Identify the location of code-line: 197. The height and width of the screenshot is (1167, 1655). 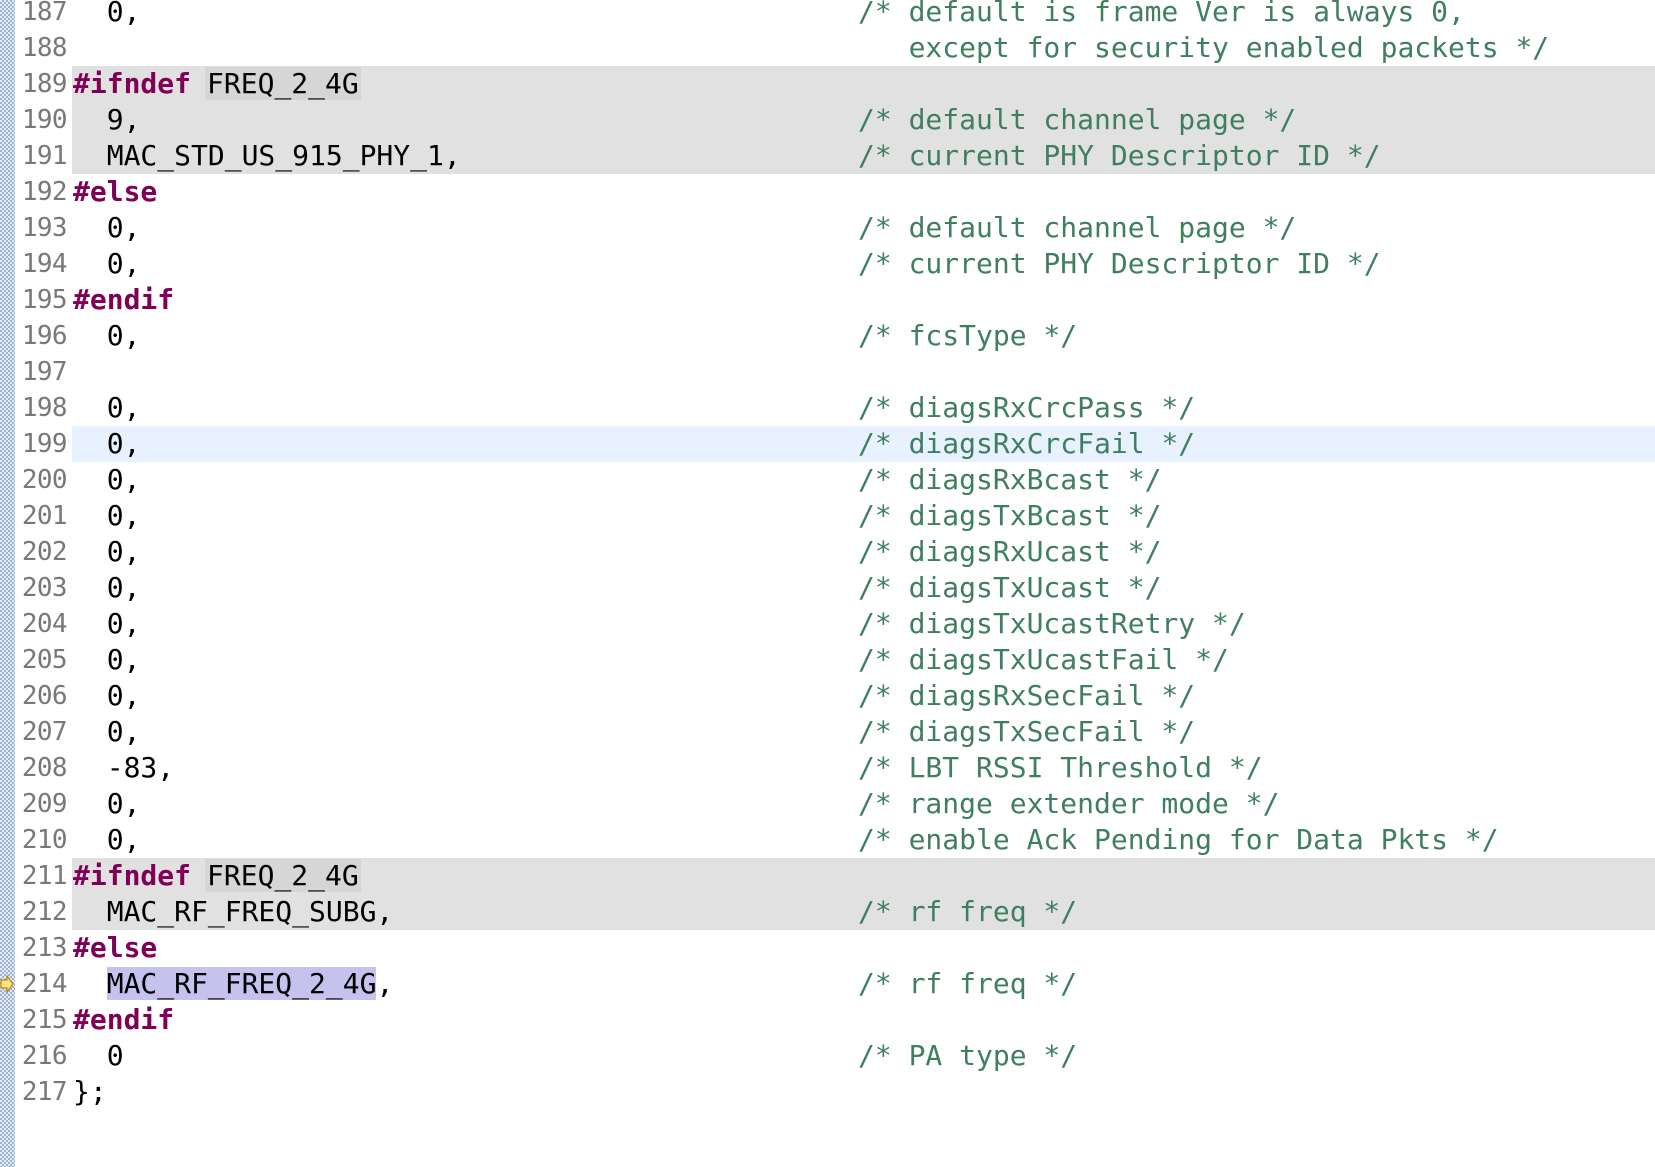
(827, 372).